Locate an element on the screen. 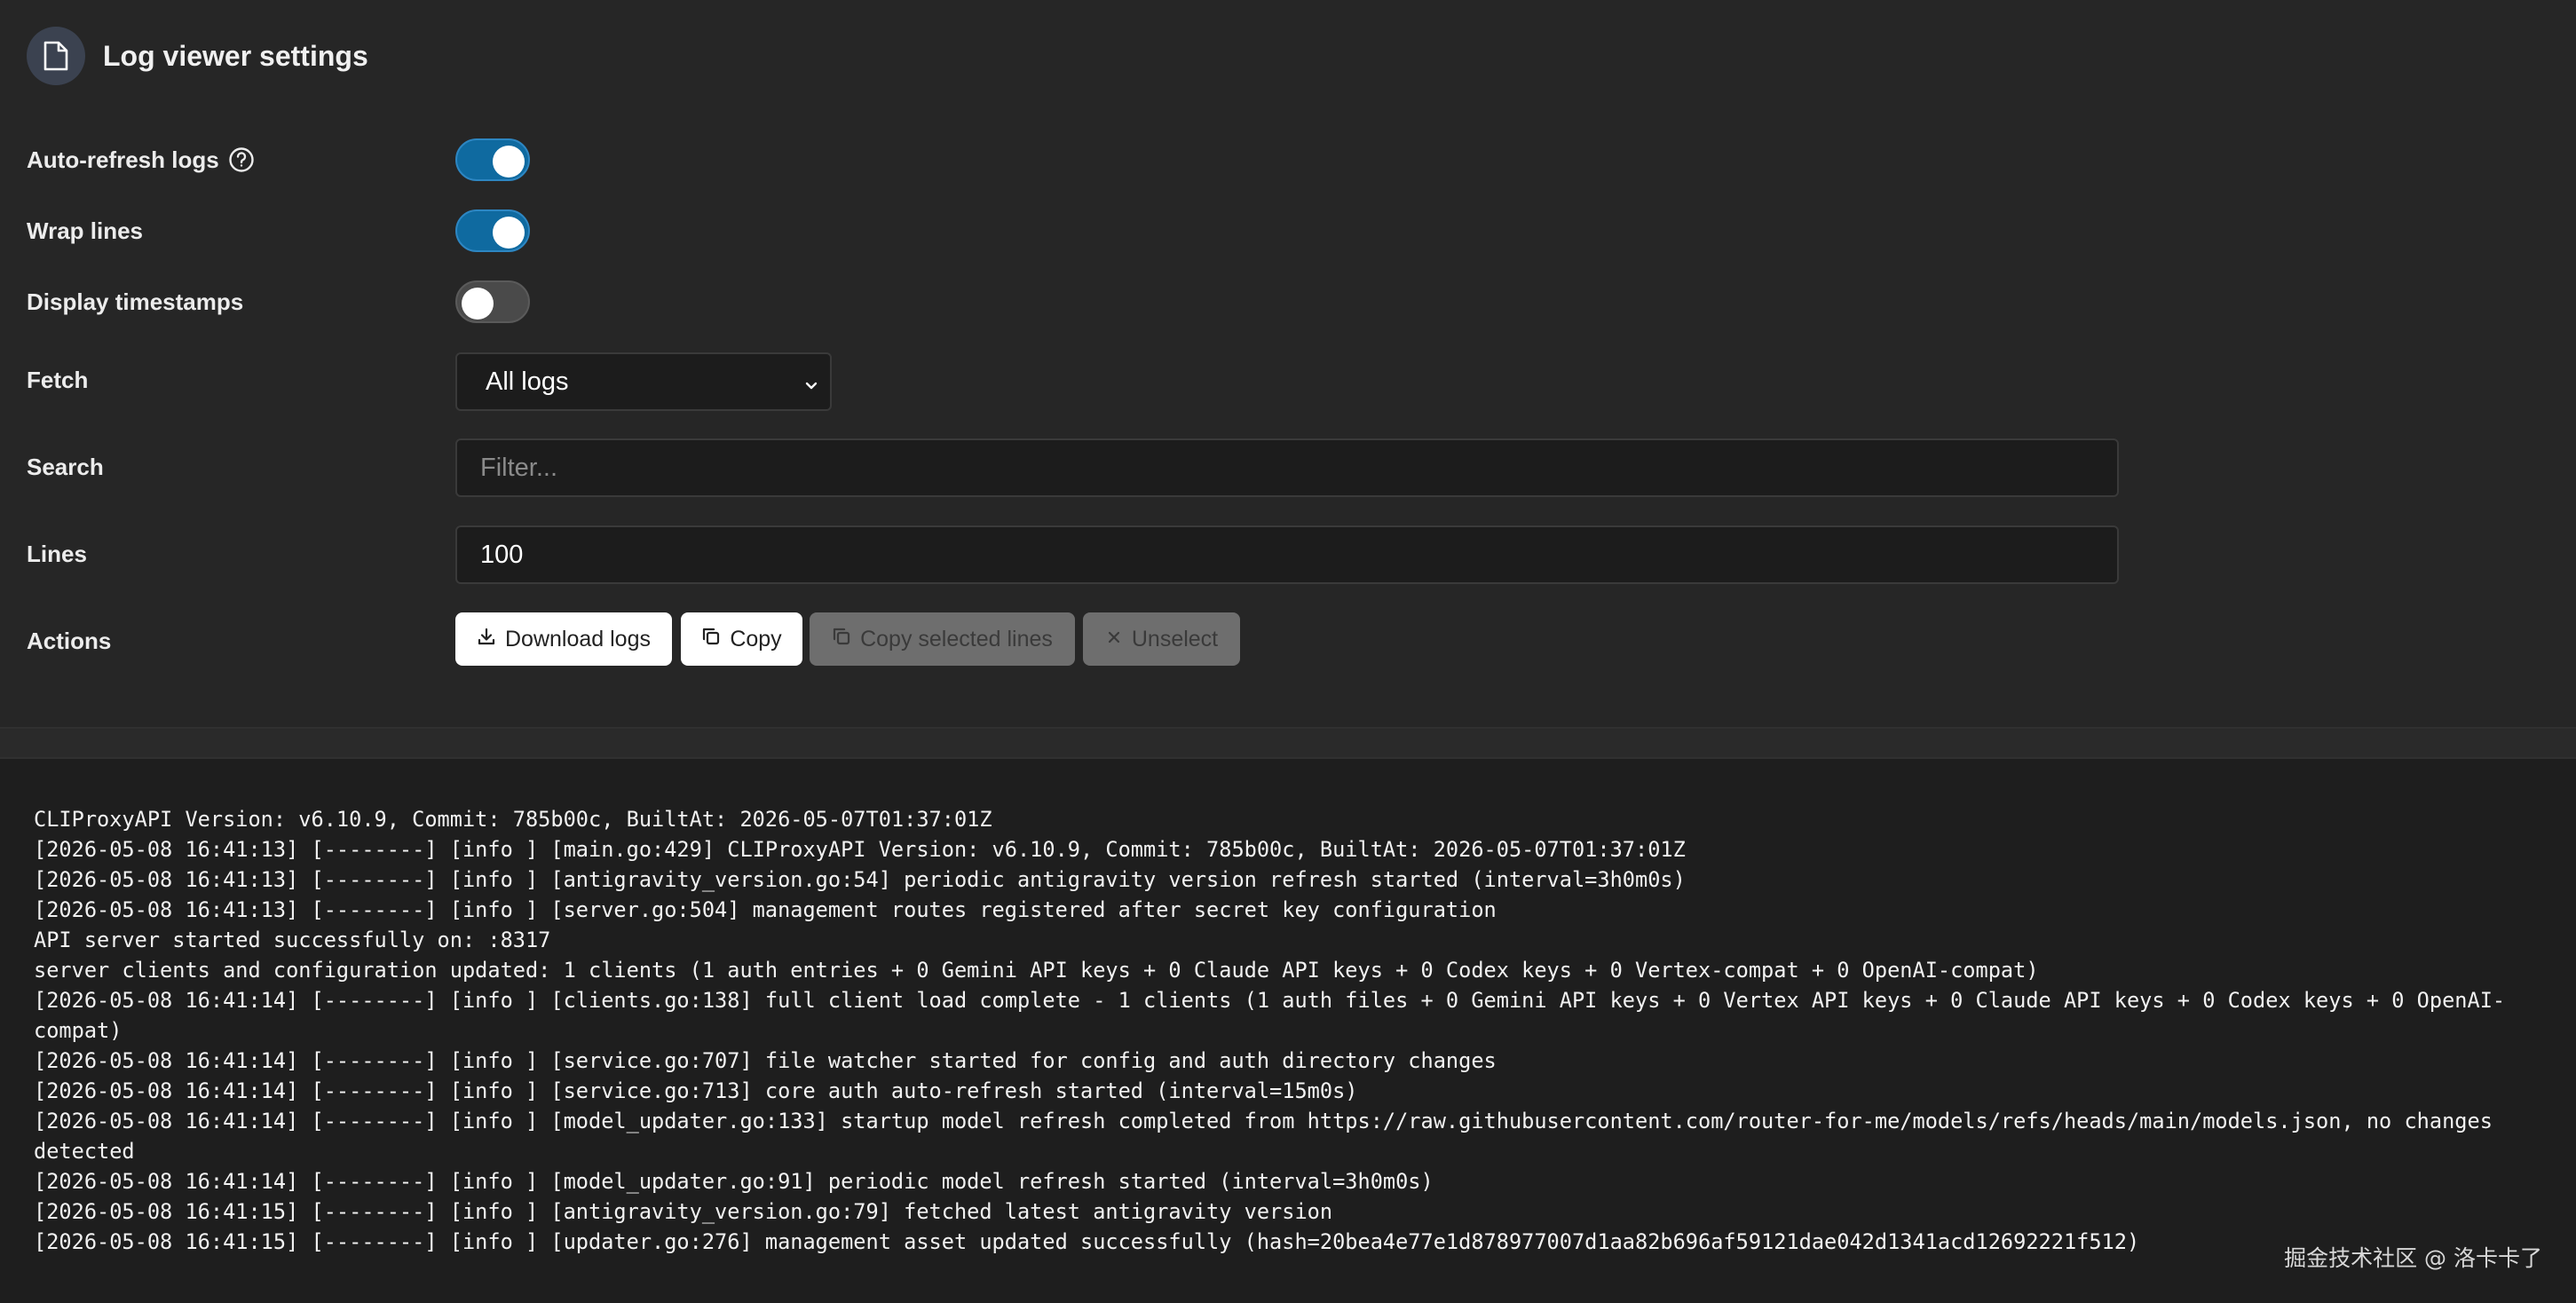 The height and width of the screenshot is (1303, 2576). lines-value: 100 is located at coordinates (502, 554).